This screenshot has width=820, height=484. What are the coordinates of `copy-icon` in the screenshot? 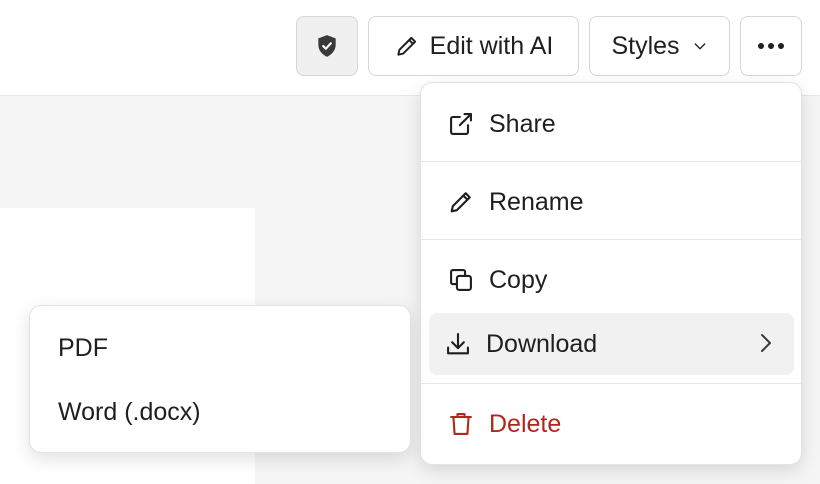 It's located at (461, 280).